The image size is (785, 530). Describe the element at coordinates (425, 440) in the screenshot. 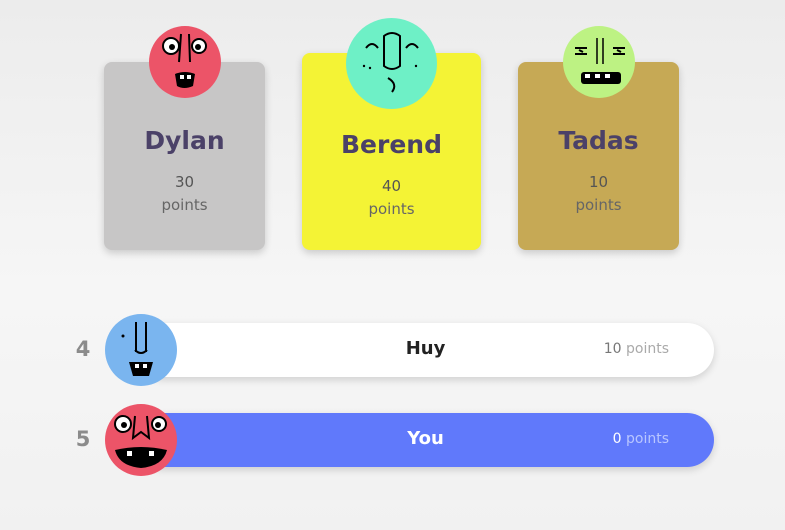

I see `leaderboard-row-you: You 0 points` at that location.